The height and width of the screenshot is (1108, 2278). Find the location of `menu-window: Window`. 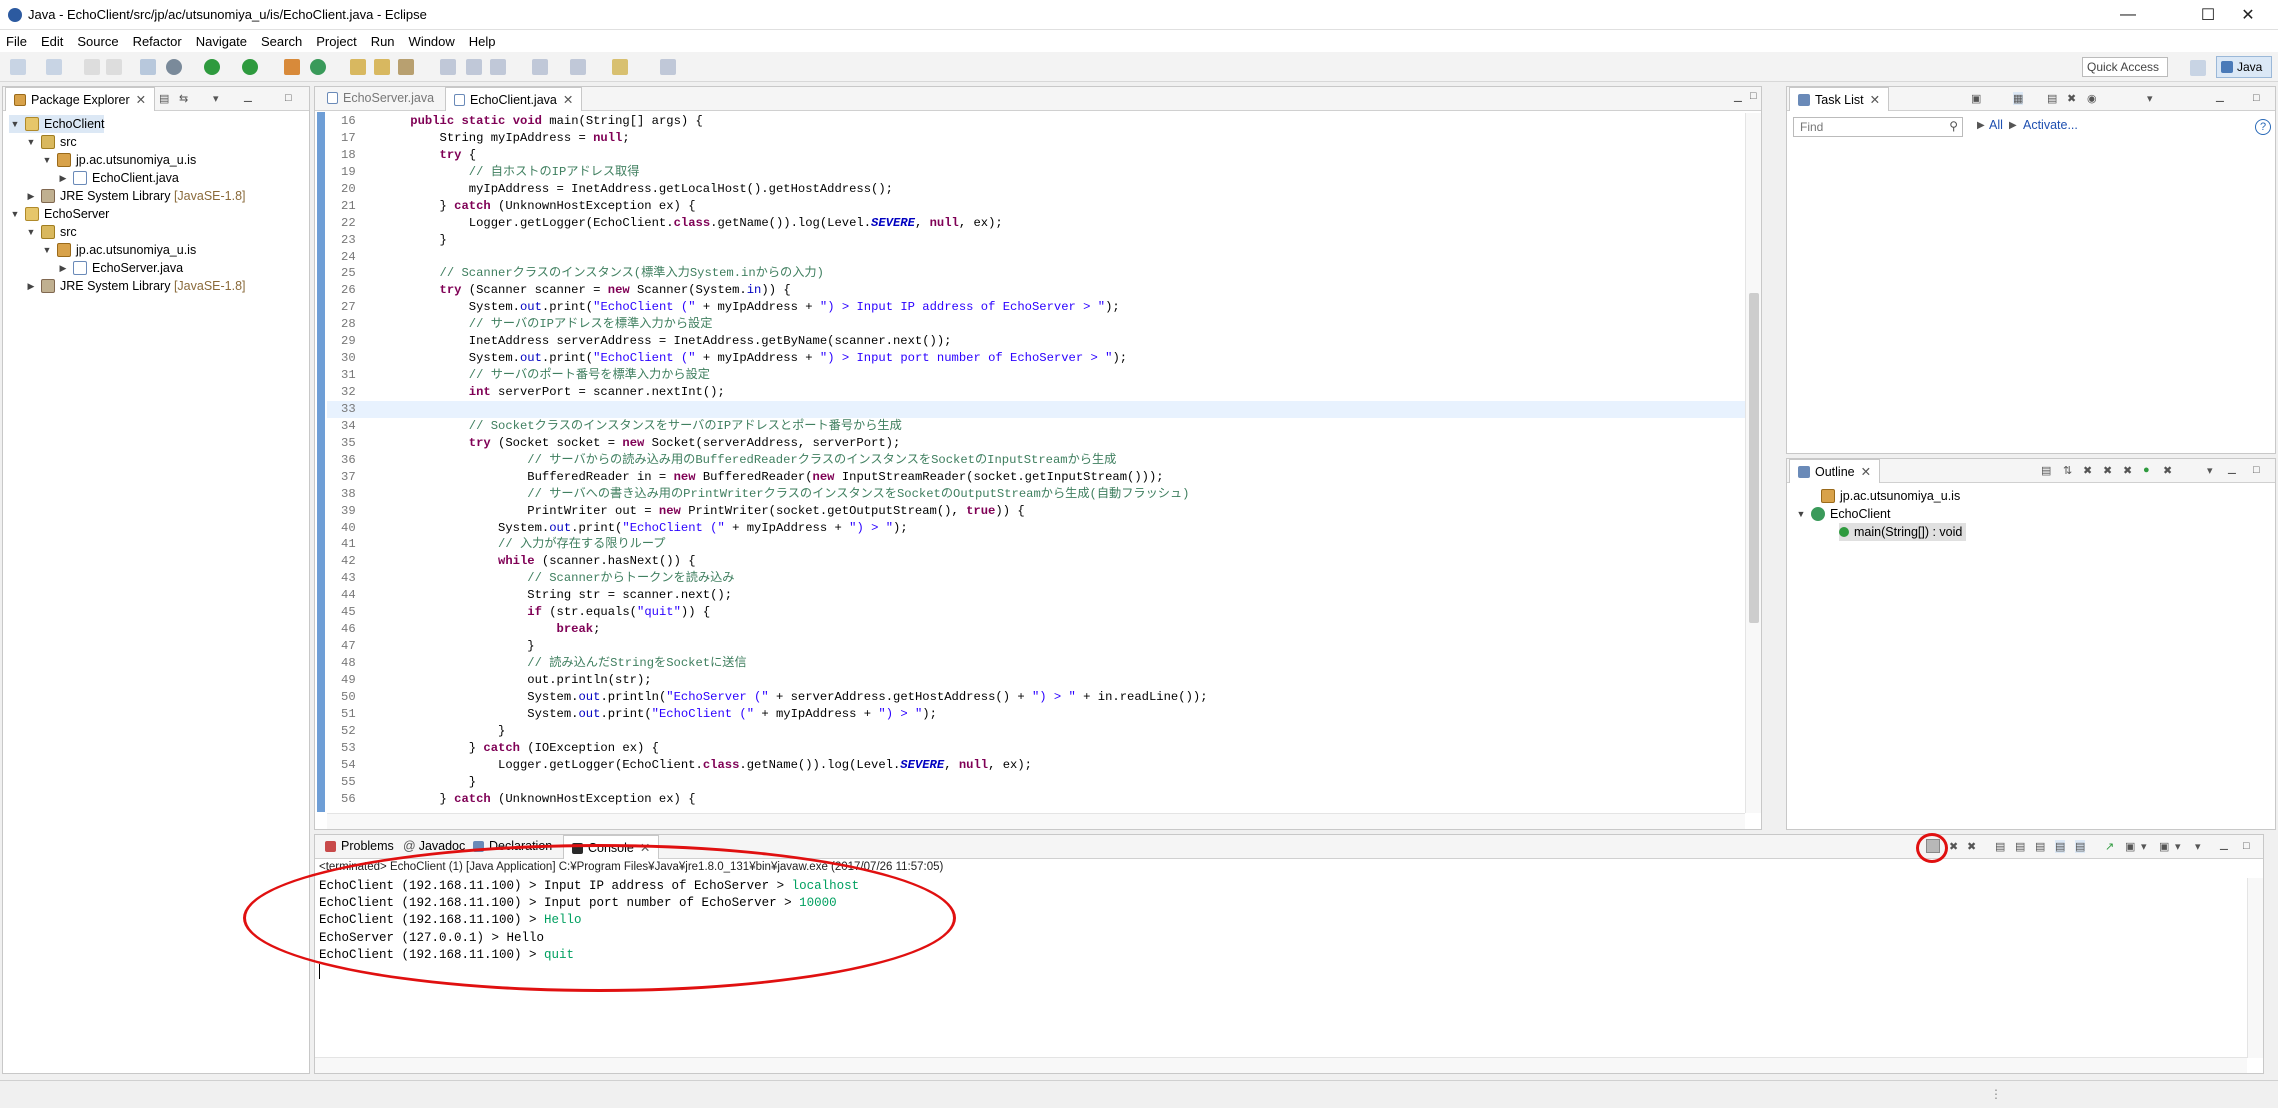

menu-window: Window is located at coordinates (432, 41).